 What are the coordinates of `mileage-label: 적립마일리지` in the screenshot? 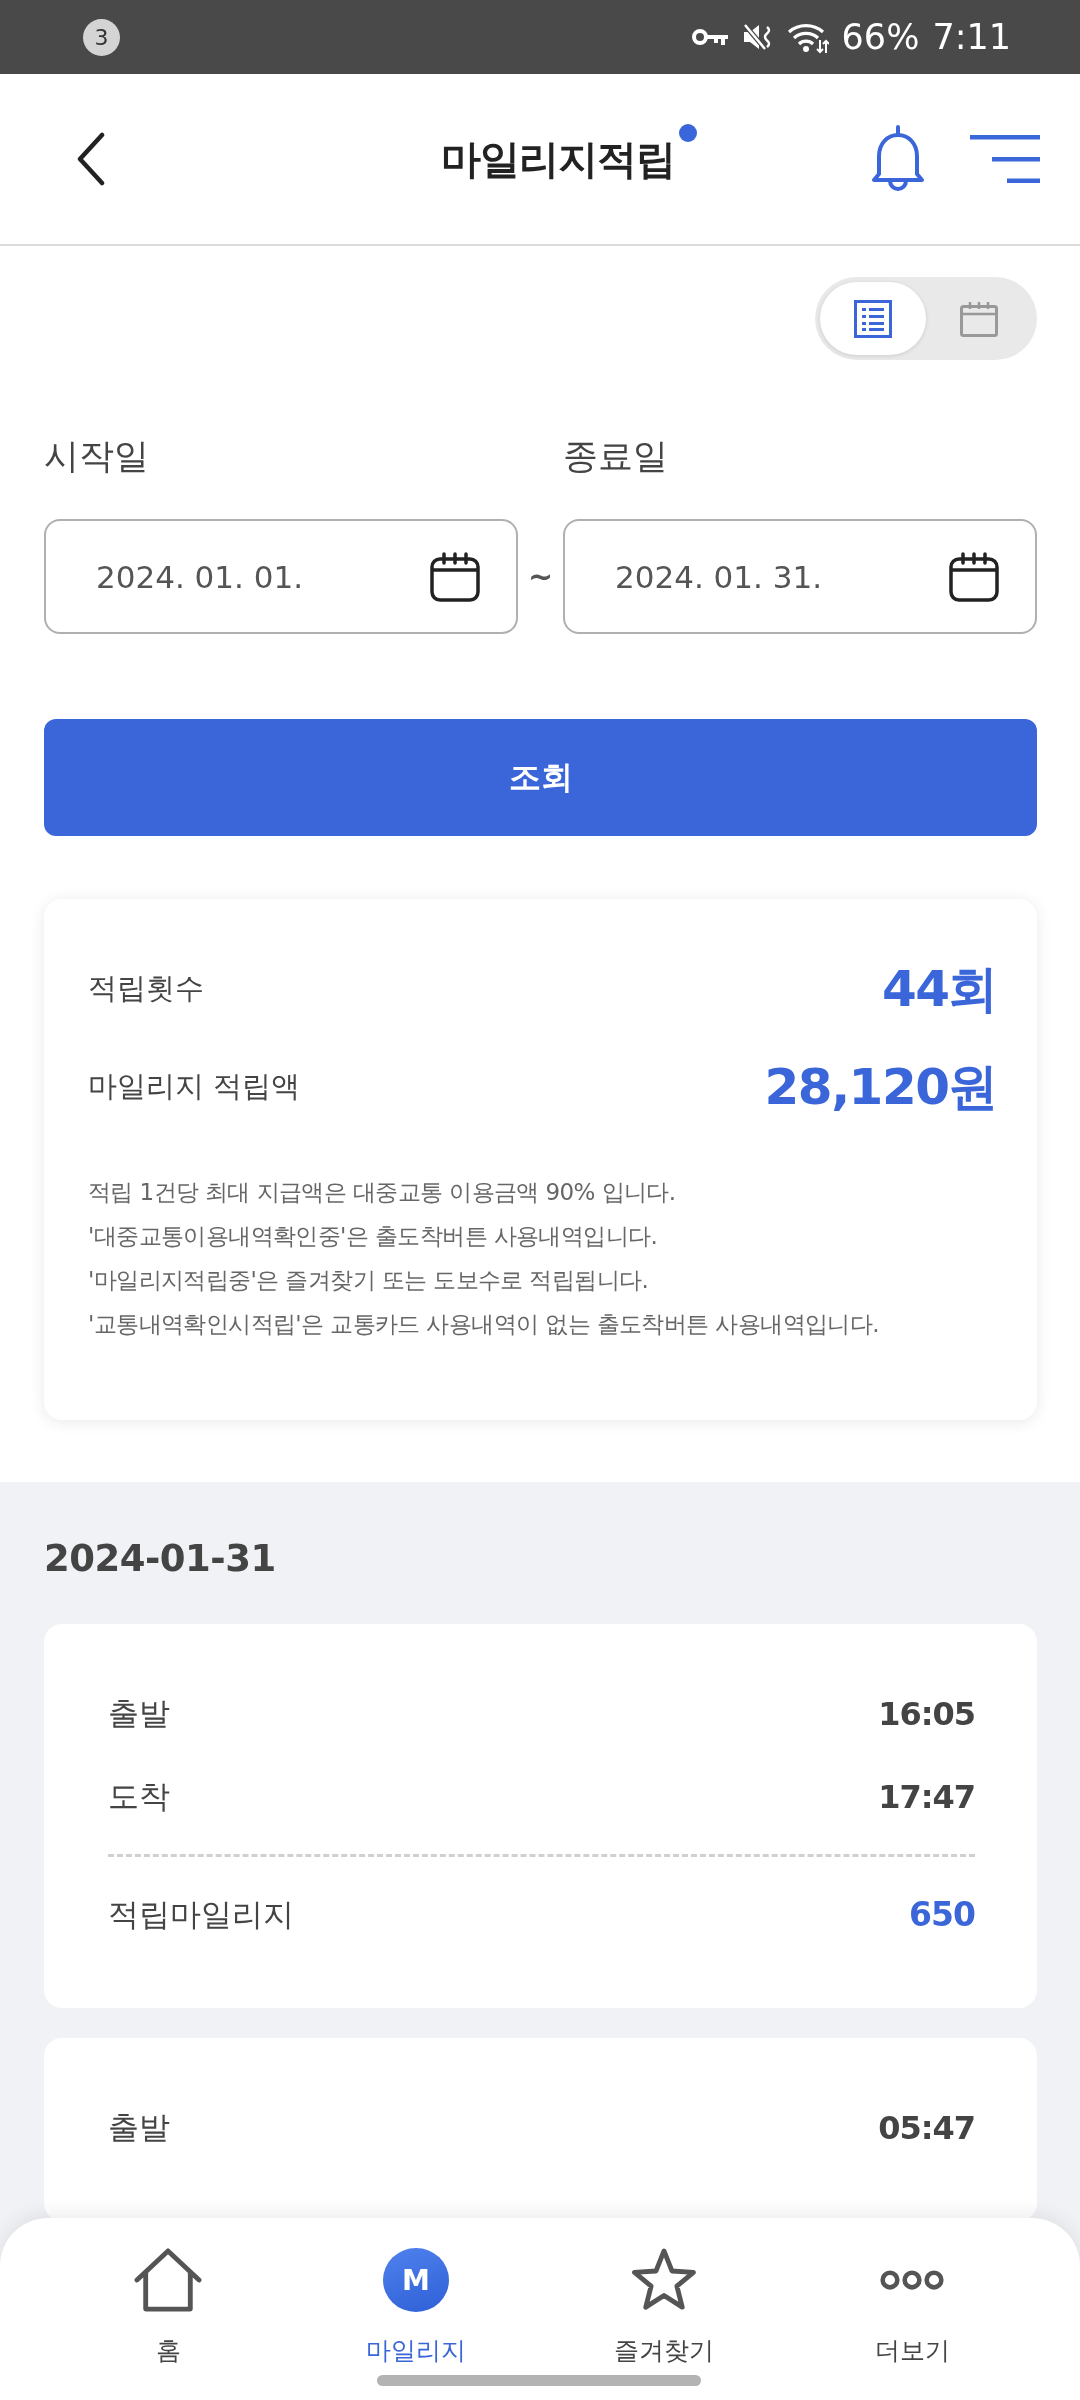 It's located at (201, 1914).